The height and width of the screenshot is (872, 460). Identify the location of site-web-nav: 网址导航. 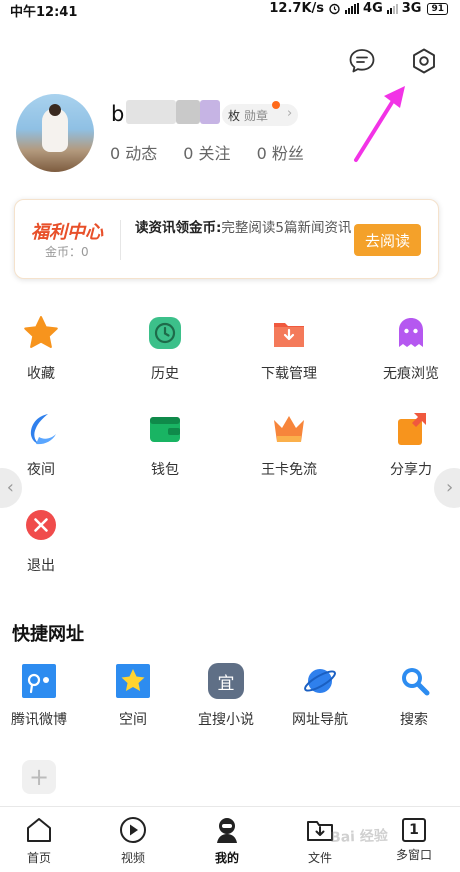
(320, 696).